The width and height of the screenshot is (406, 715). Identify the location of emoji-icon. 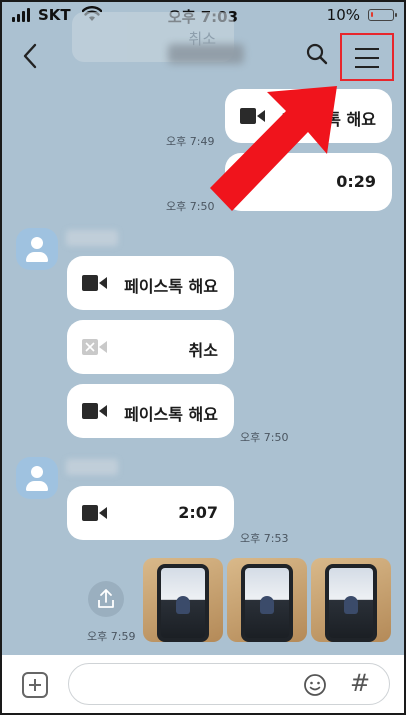
(315, 685).